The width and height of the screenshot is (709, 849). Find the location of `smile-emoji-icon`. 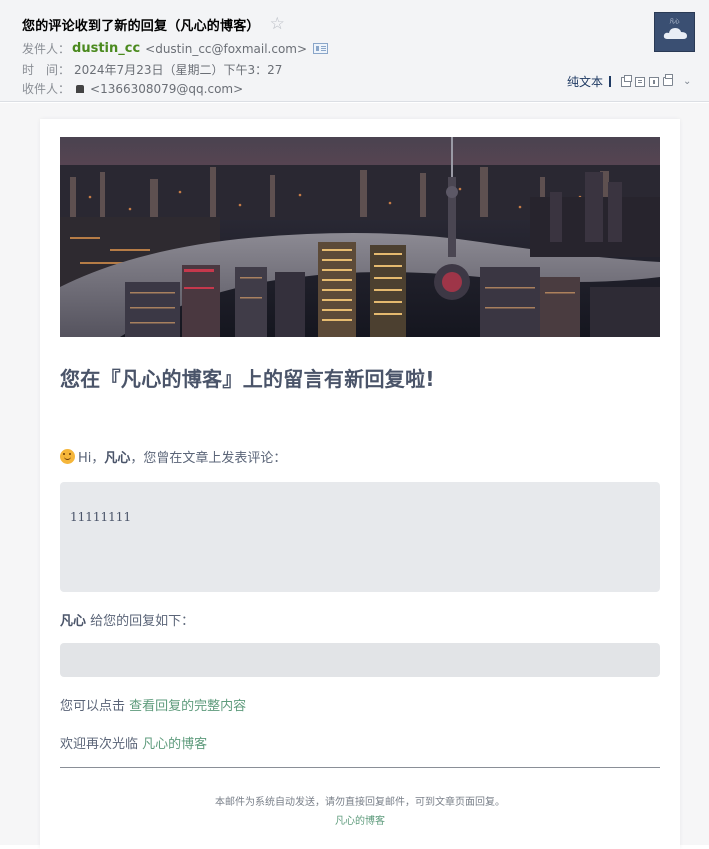

smile-emoji-icon is located at coordinates (67, 456).